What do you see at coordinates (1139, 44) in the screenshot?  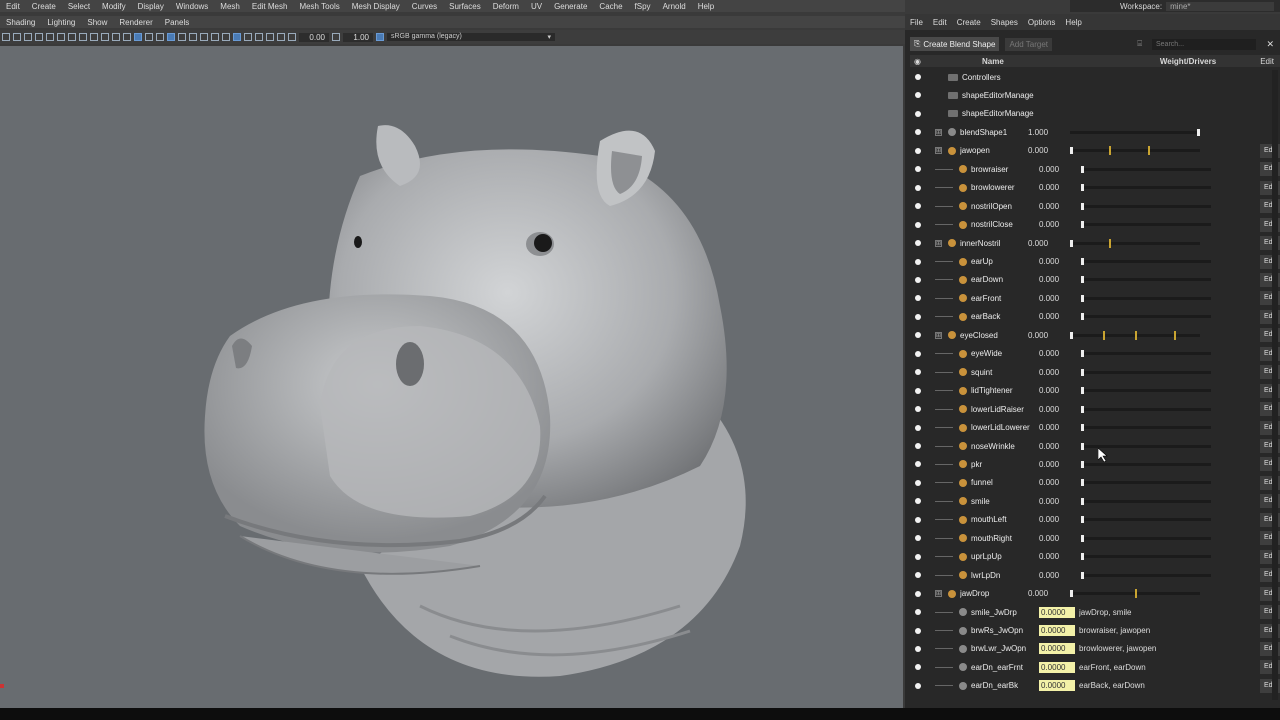 I see `filter-icon: ⌸` at bounding box center [1139, 44].